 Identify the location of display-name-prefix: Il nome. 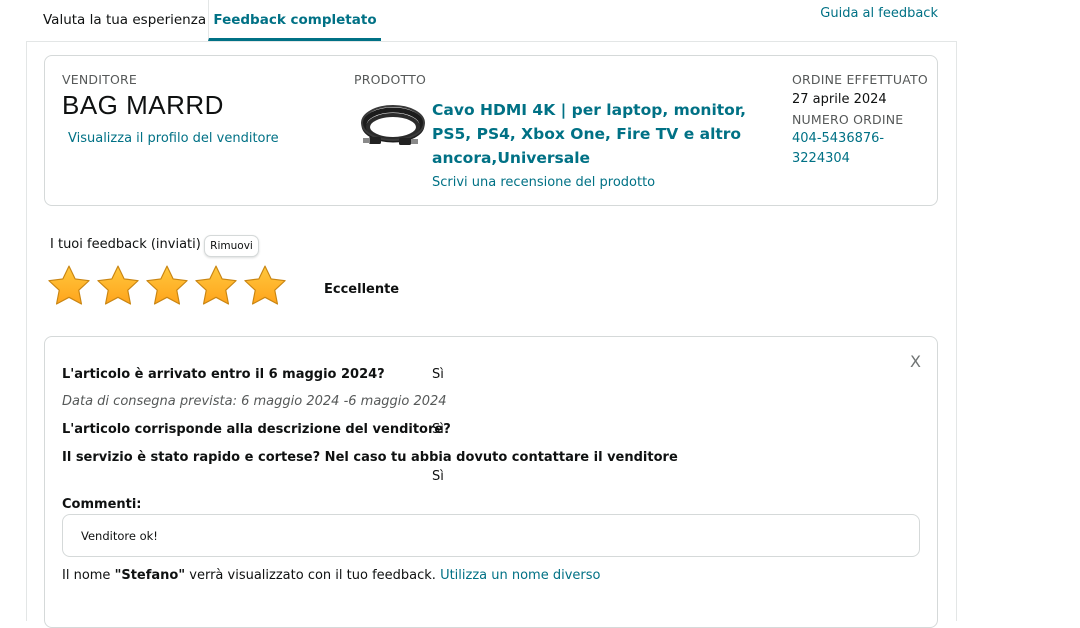
(88, 575).